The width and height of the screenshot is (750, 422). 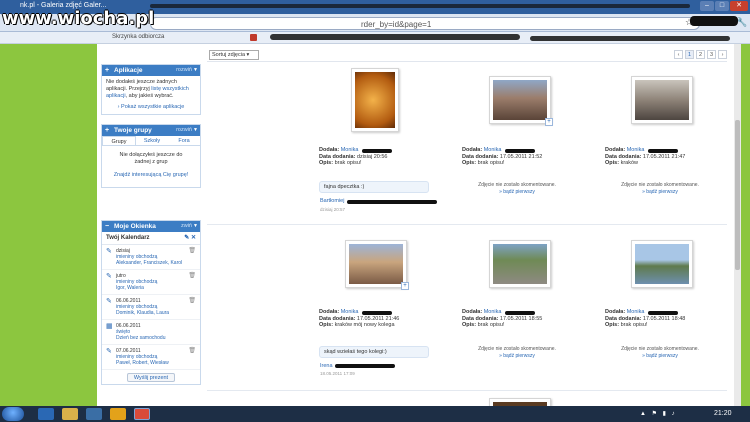 I want to click on date-label: Data dodania:, so click(x=623, y=318).